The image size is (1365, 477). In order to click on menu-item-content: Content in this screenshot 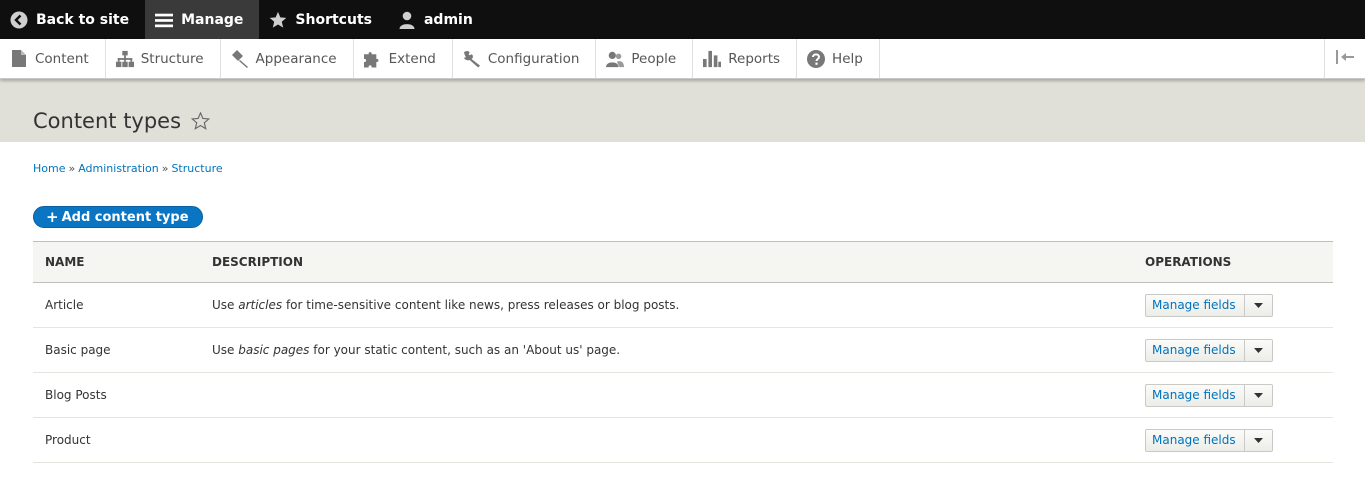, I will do `click(53, 58)`.